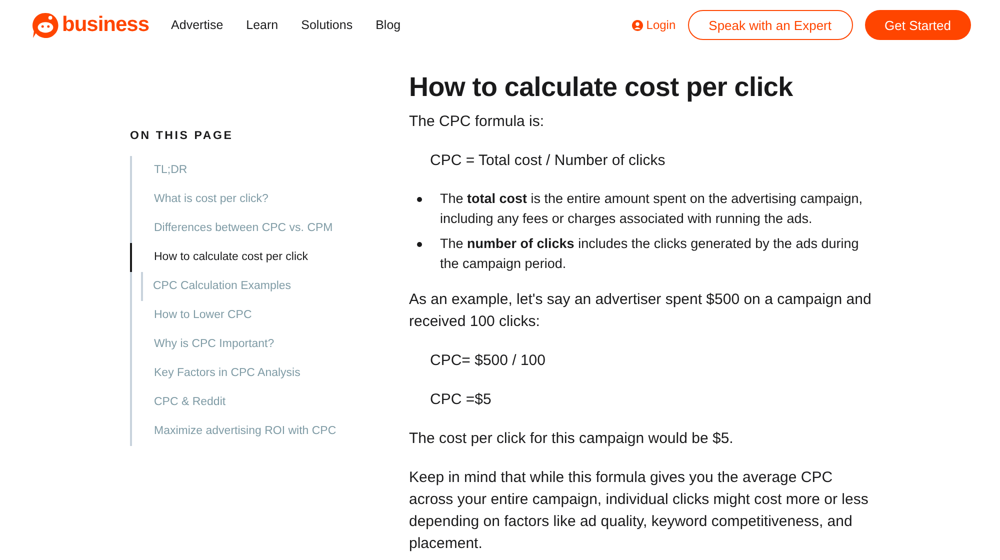 Image resolution: width=1000 pixels, height=560 pixels. Describe the element at coordinates (275, 286) in the screenshot. I see `toc-link: CPC Calculation Examples` at that location.